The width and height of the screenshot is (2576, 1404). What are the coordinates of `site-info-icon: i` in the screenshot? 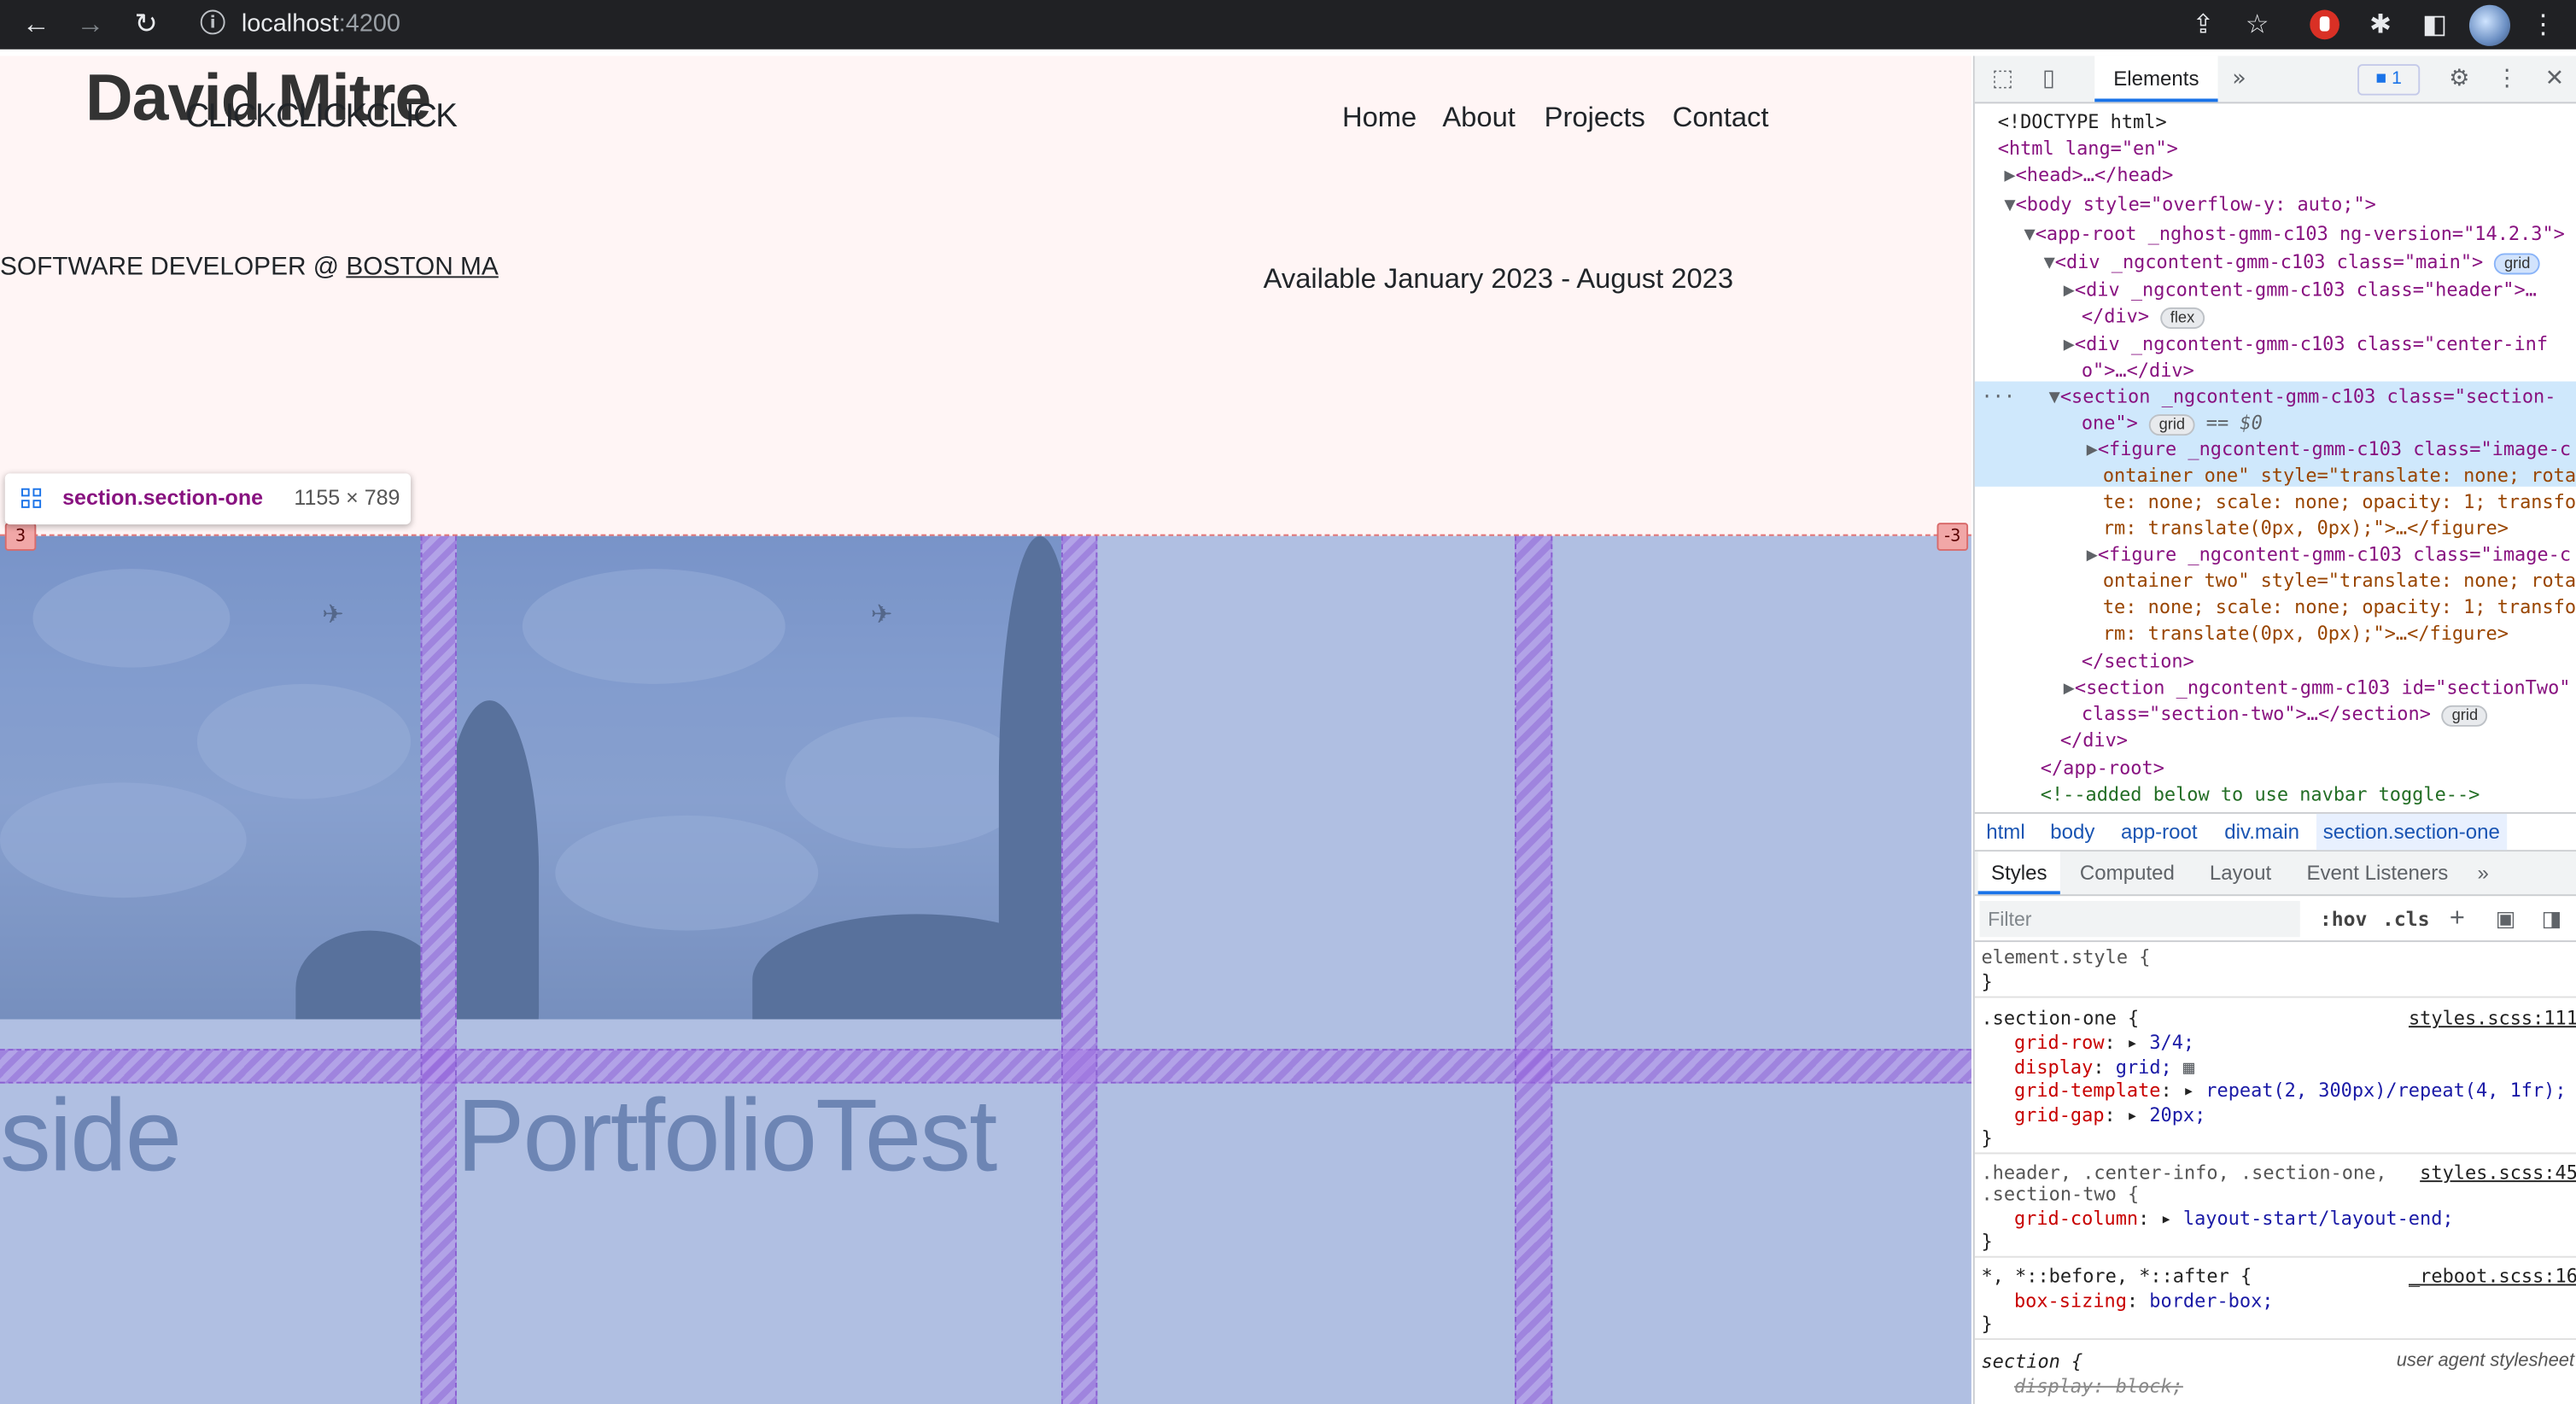 It's located at (212, 22).